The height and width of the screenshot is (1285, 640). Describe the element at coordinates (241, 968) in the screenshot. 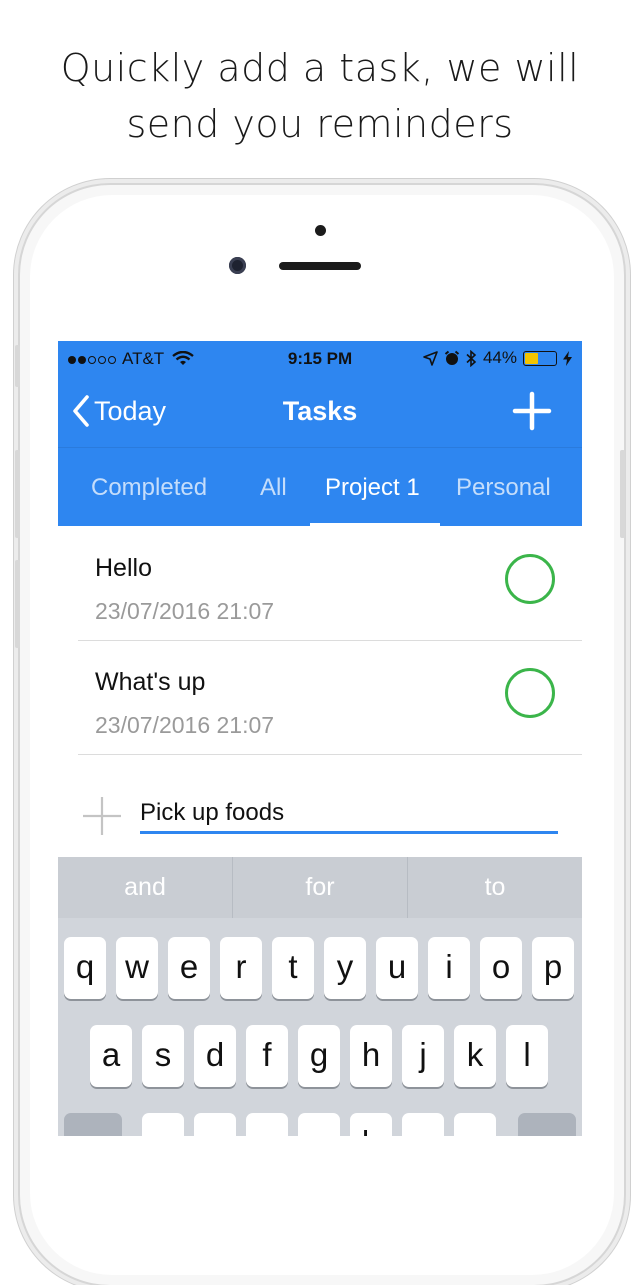

I see `key-r: r` at that location.